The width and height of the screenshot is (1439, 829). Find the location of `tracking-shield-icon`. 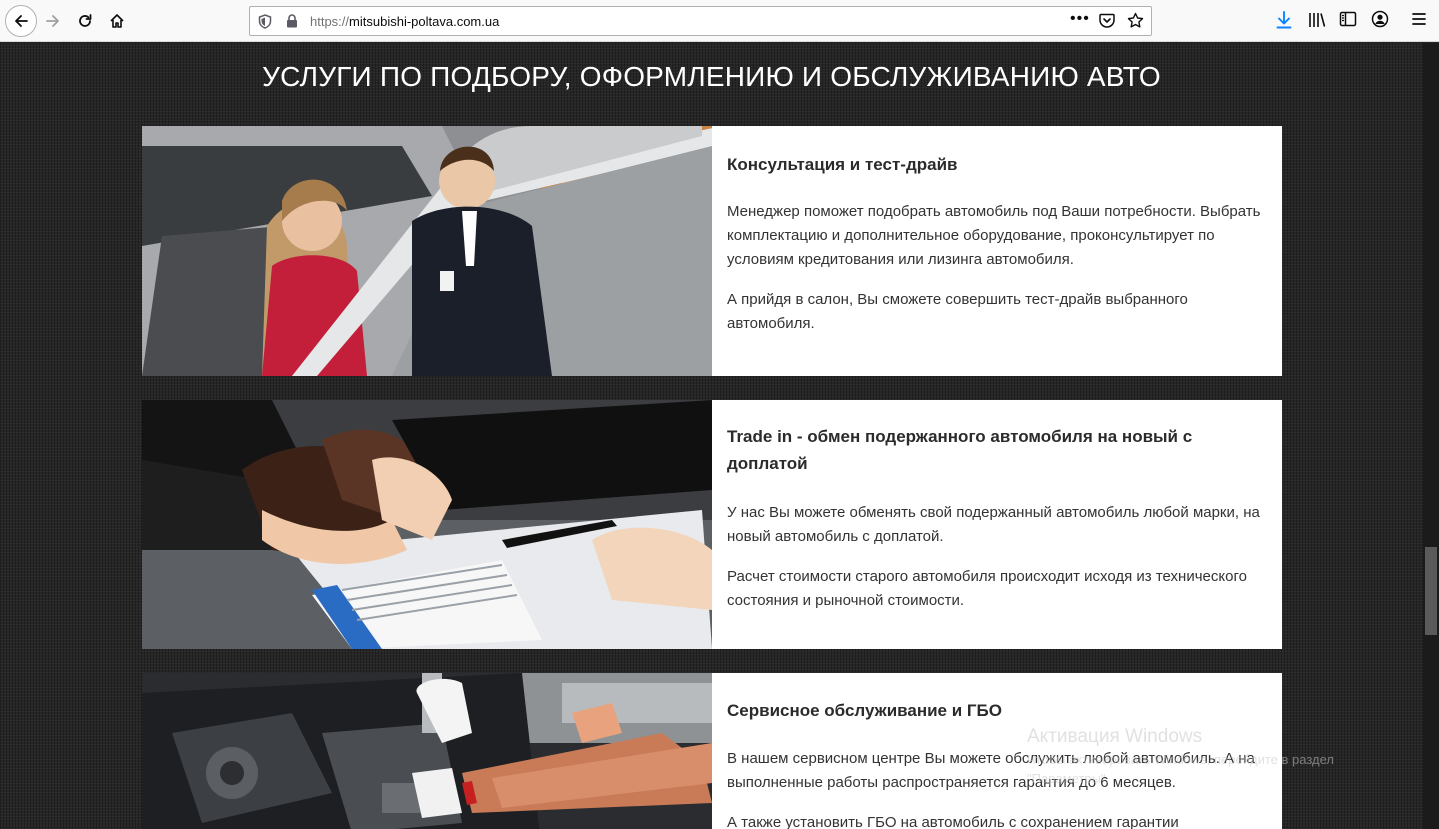

tracking-shield-icon is located at coordinates (265, 24).